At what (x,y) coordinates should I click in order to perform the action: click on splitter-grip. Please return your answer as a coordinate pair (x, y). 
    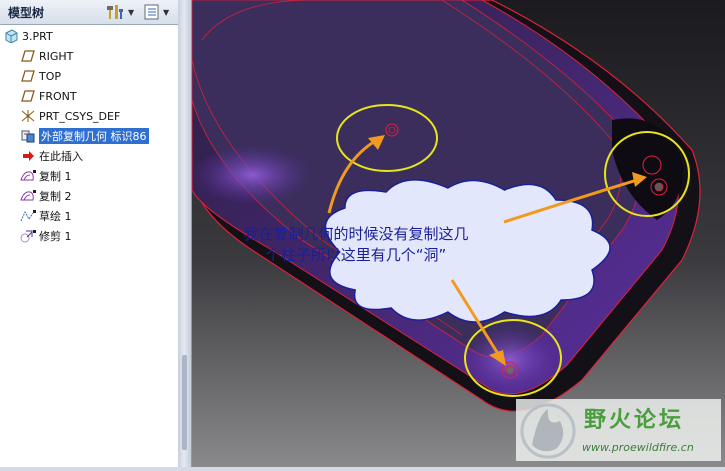
    Looking at the image, I should click on (184, 402).